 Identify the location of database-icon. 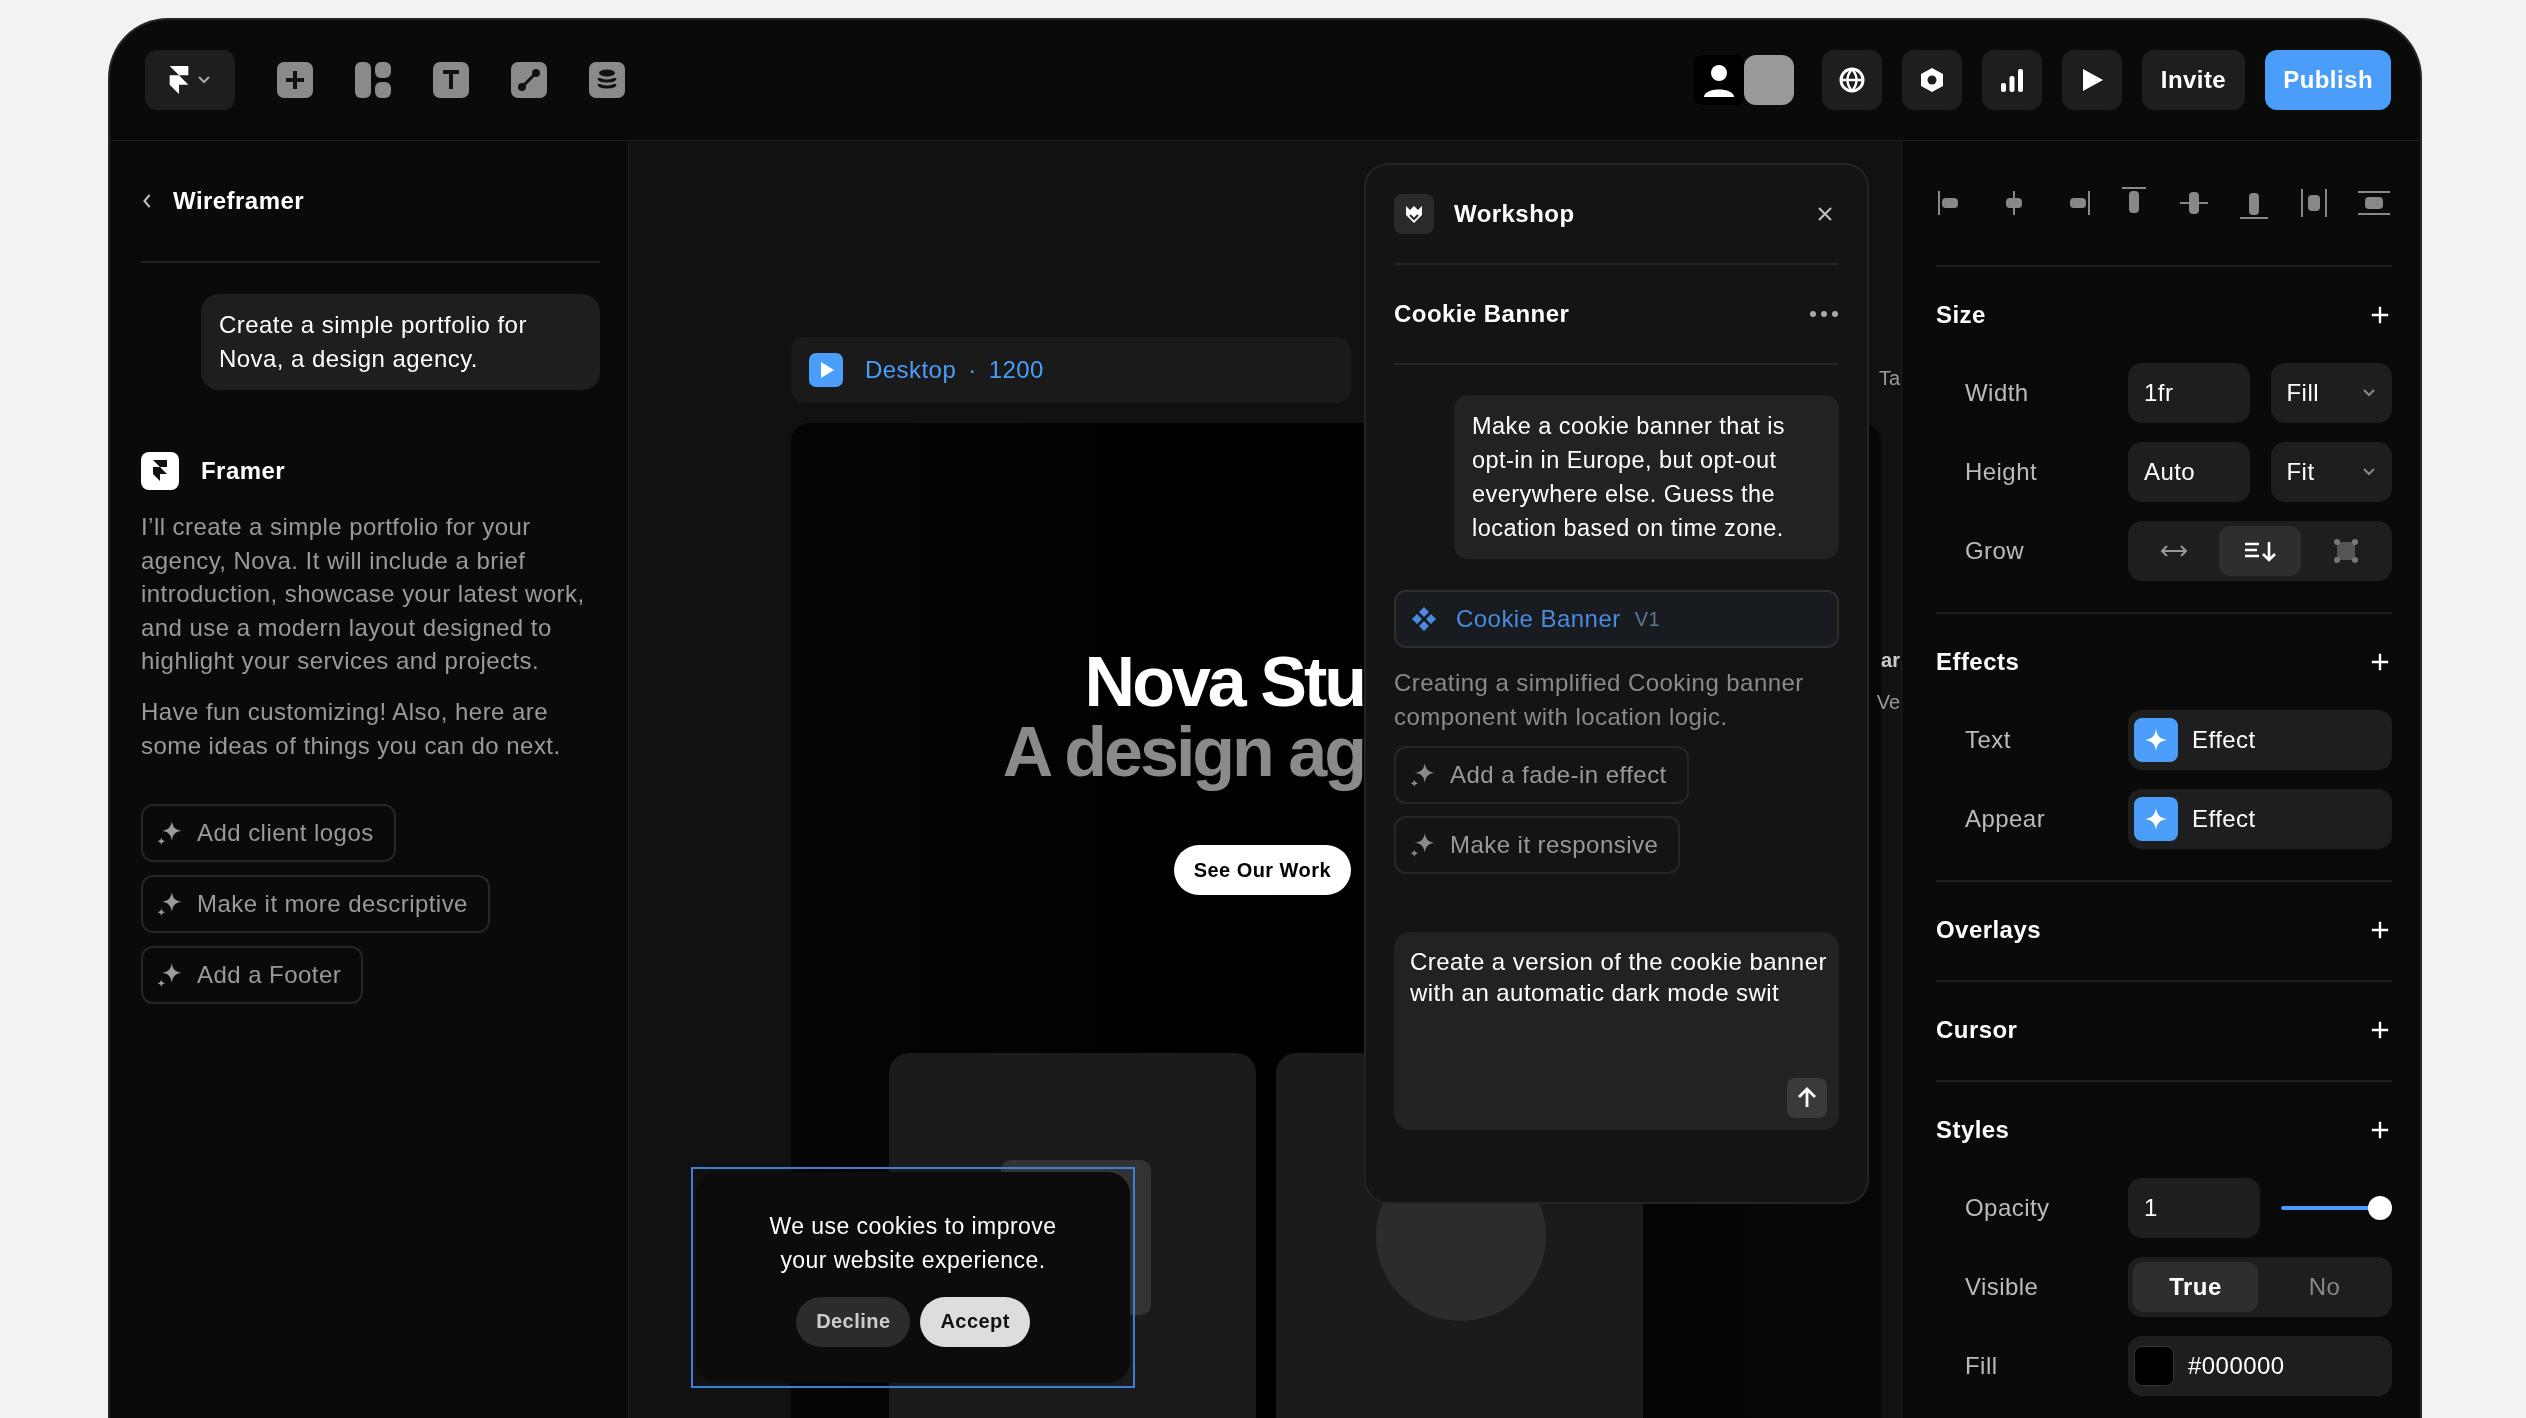
(607, 80).